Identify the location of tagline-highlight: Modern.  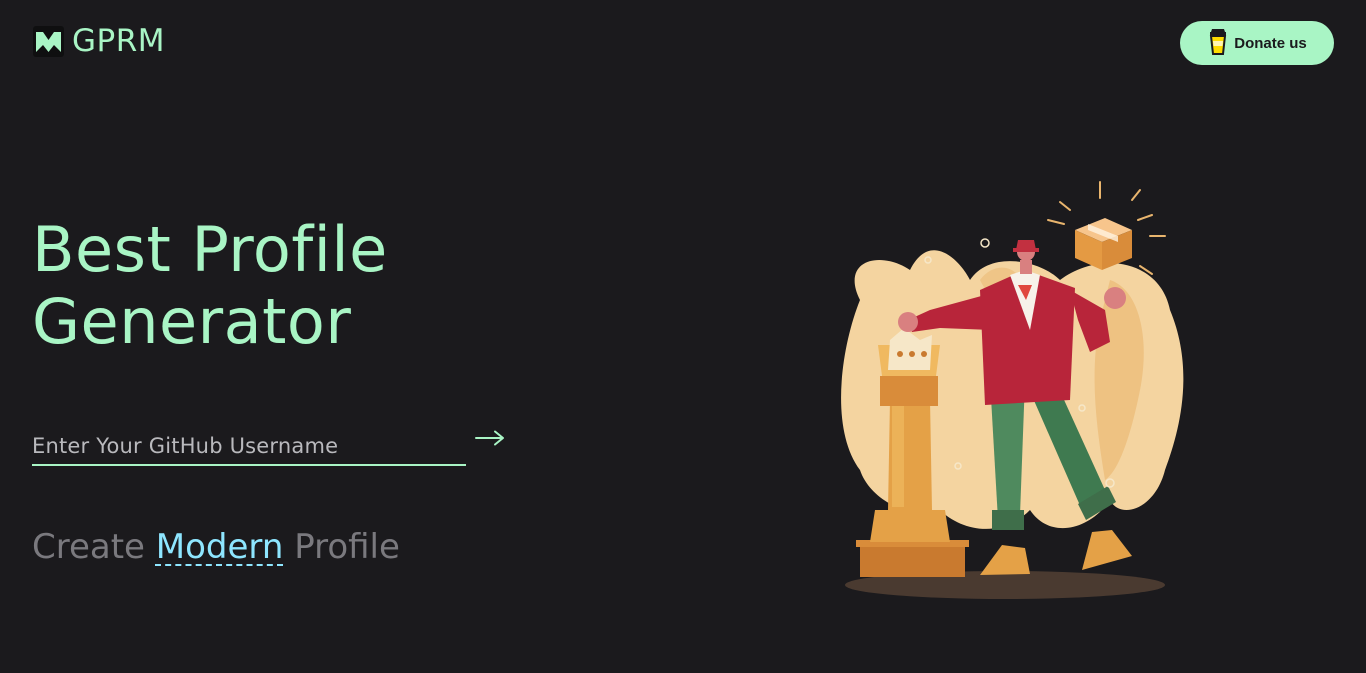
(219, 547).